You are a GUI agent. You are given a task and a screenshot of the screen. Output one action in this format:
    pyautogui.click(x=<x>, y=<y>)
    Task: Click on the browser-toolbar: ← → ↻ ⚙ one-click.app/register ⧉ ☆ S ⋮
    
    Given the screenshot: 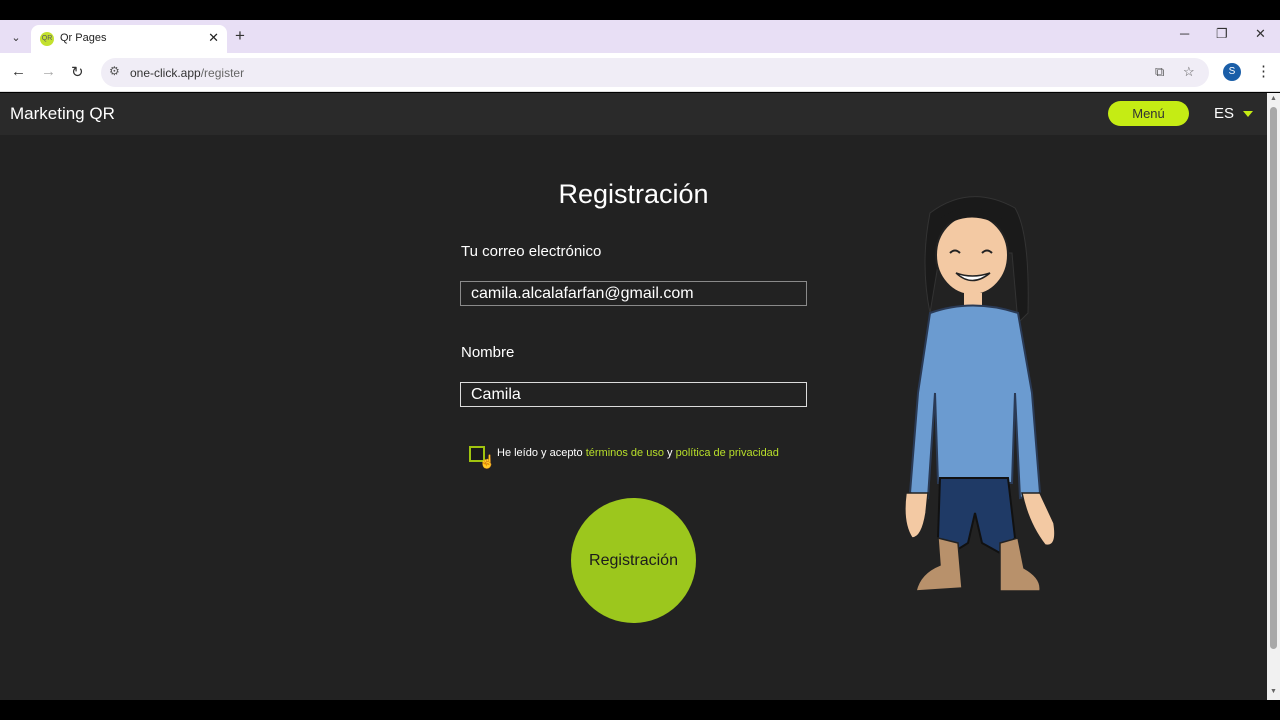 What is the action you would take?
    pyautogui.click(x=640, y=72)
    